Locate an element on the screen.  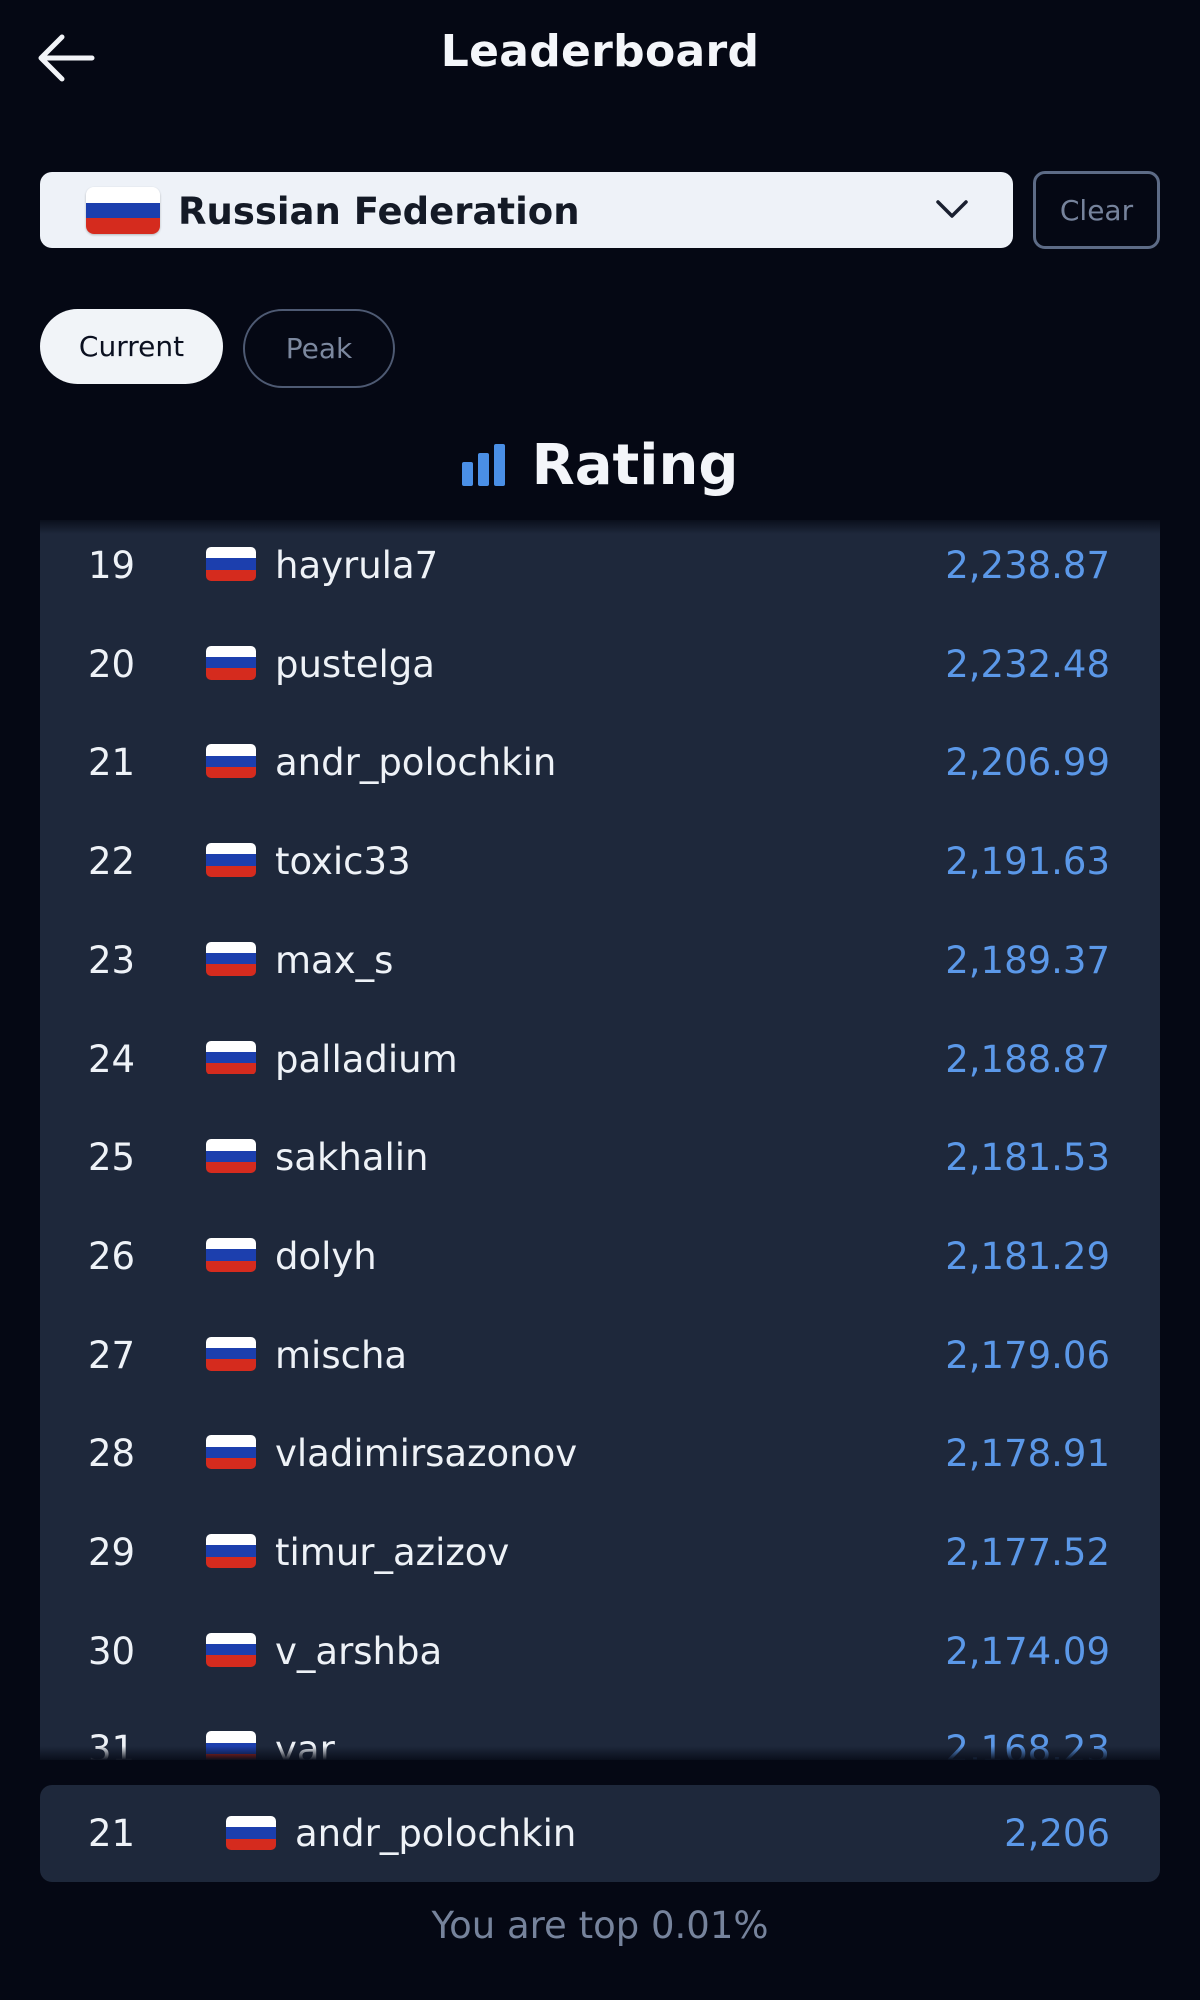
row-rank: 24 is located at coordinates (112, 1059).